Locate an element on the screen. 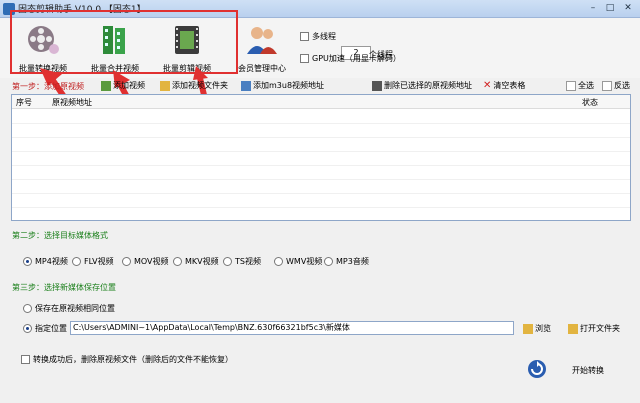 The width and height of the screenshot is (640, 403). add-video-icon is located at coordinates (106, 85).